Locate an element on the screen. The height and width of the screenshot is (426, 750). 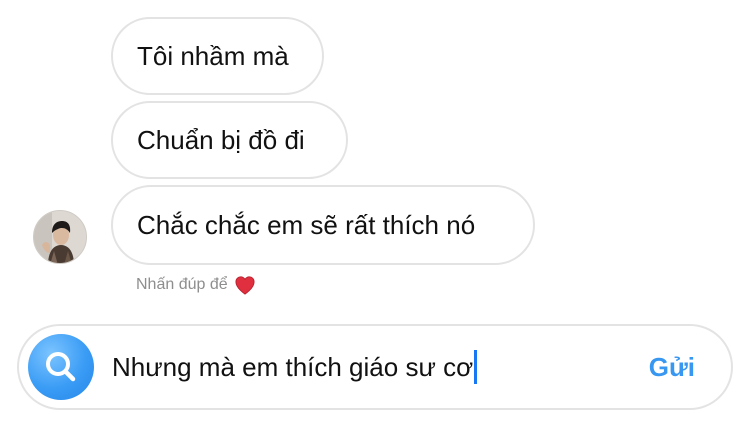
message-text: Chuẩn bị đồ đi is located at coordinates (221, 140).